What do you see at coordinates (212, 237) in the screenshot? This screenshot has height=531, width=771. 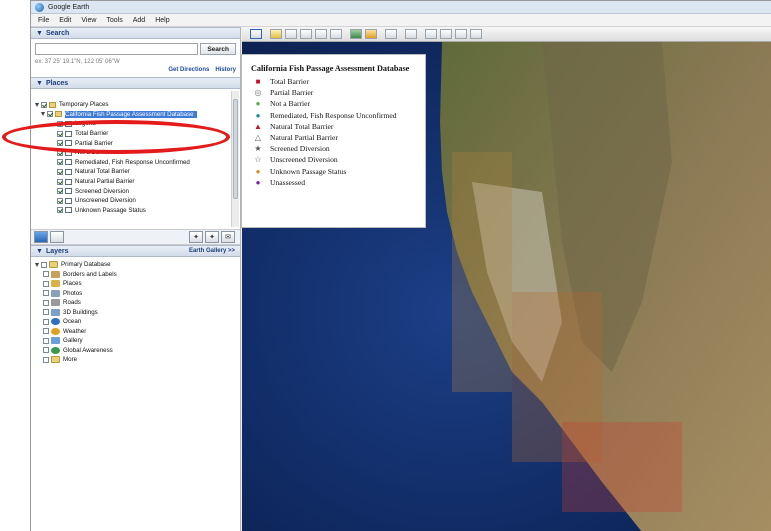 I see `move-down-icon: ✦` at bounding box center [212, 237].